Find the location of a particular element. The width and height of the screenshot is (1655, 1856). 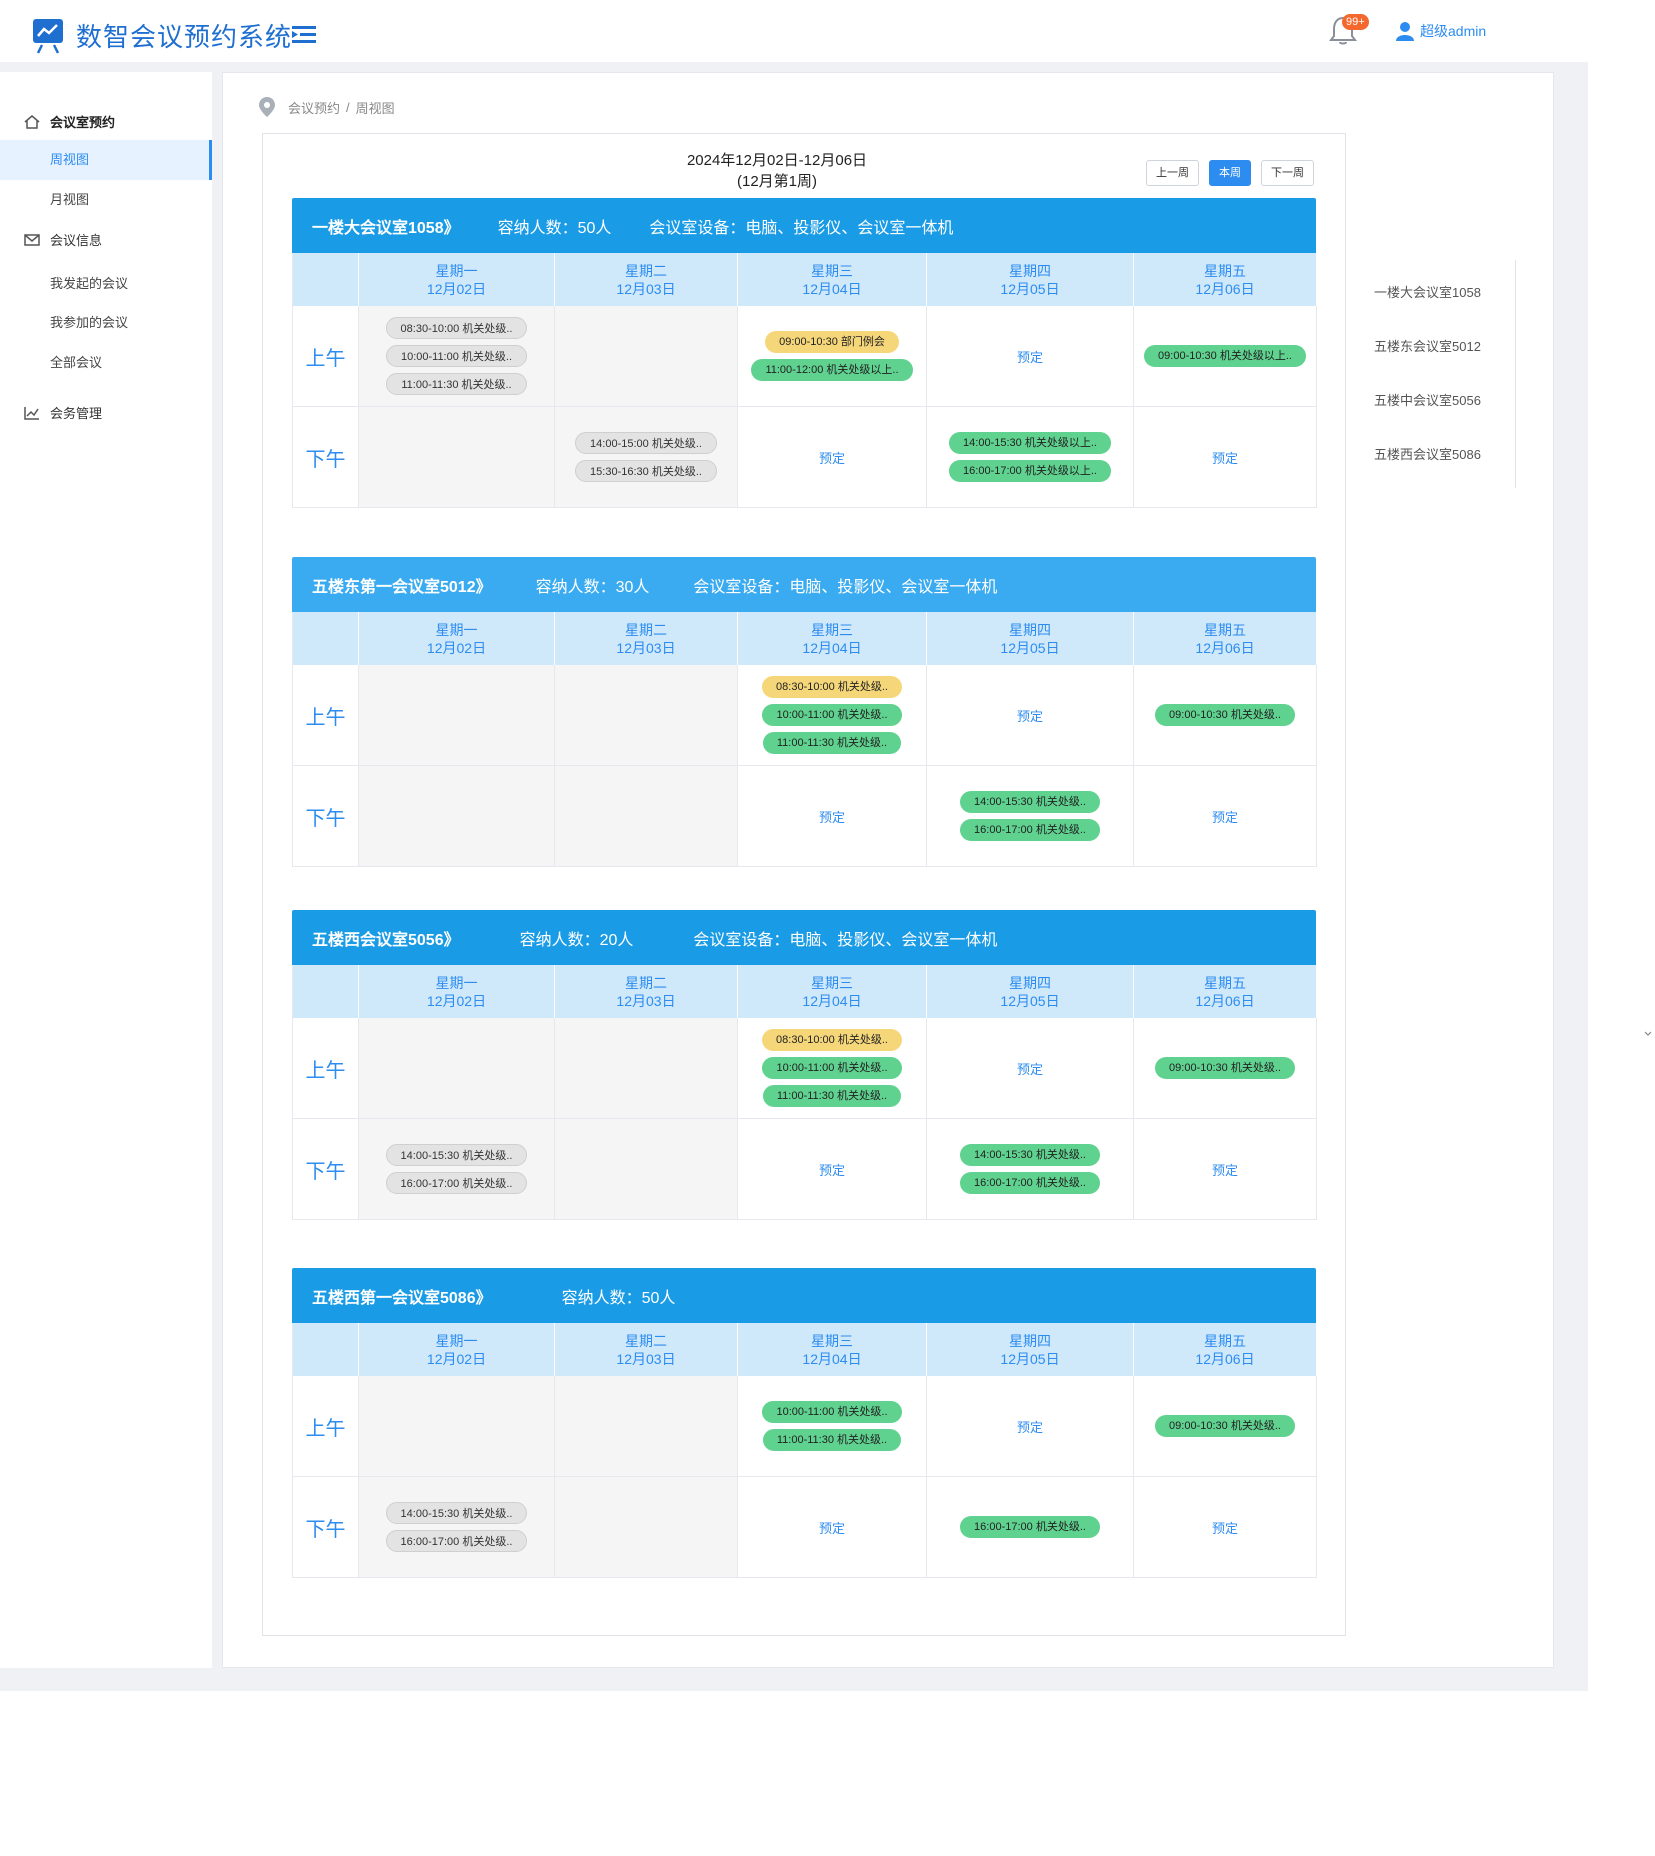

room-nav-item: 五楼西会议室5086 is located at coordinates (1444, 455).